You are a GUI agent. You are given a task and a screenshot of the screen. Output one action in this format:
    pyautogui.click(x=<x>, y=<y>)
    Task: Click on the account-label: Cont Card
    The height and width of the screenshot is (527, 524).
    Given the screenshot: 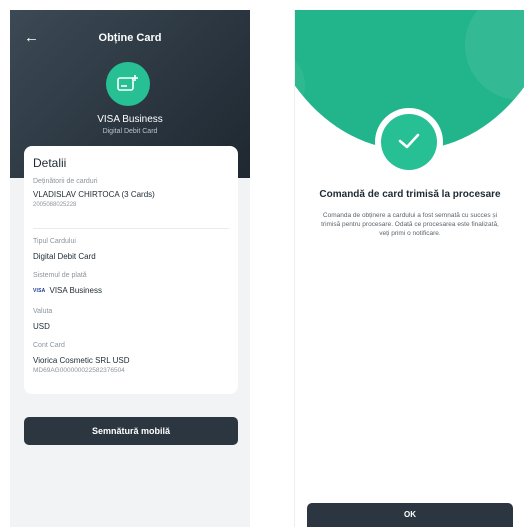 What is the action you would take?
    pyautogui.click(x=49, y=345)
    